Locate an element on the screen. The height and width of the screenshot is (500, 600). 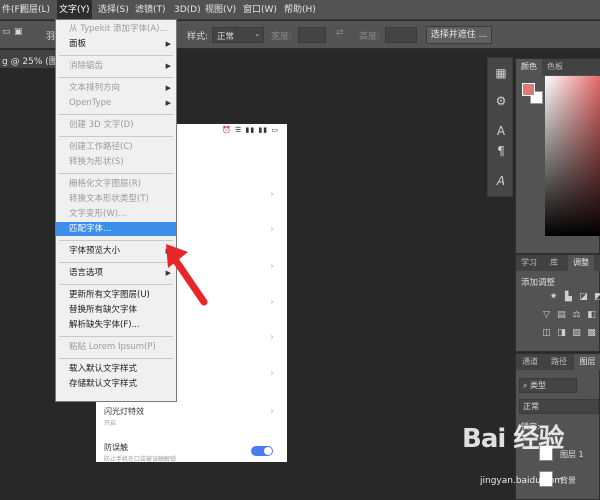
curves-icon: ◪ is located at coordinates (583, 297).